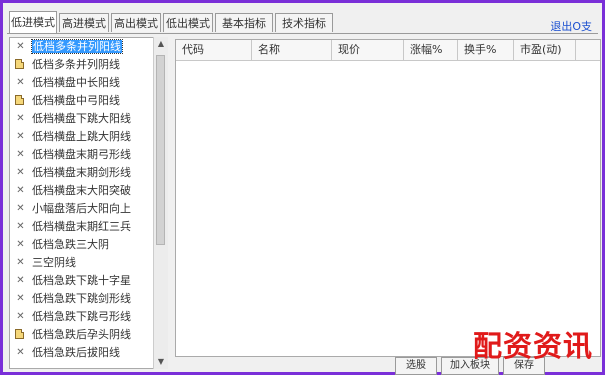 The image size is (605, 375). I want to click on watermark-logo: 配资资讯, so click(532, 346).